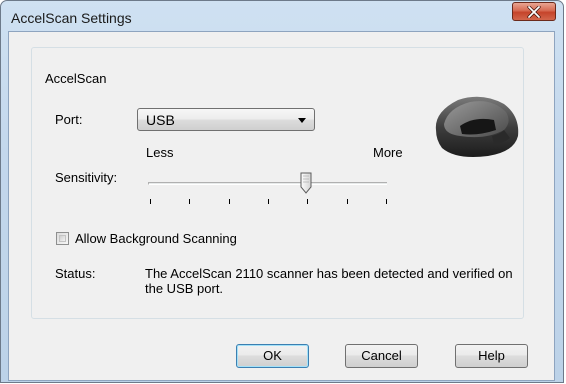  Describe the element at coordinates (160, 152) in the screenshot. I see `sensitivity-less-label: Less` at that location.